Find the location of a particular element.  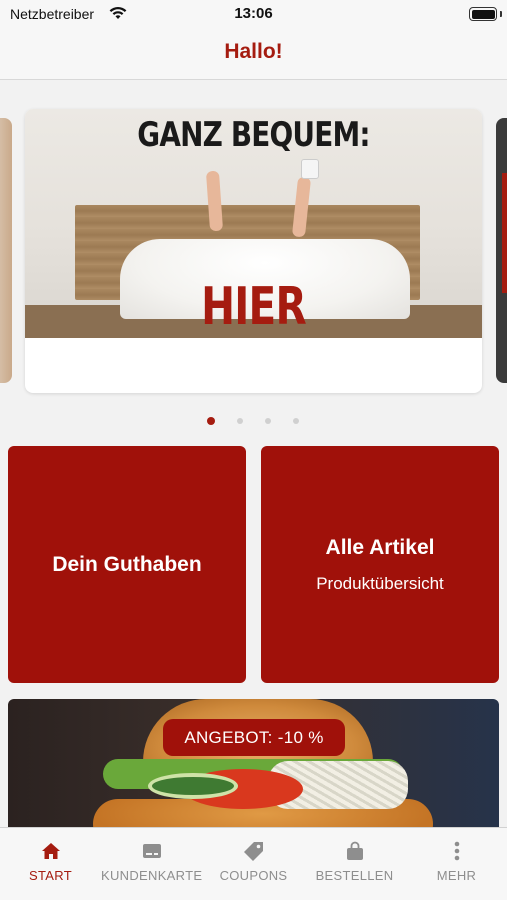

battery-icon is located at coordinates (483, 14).